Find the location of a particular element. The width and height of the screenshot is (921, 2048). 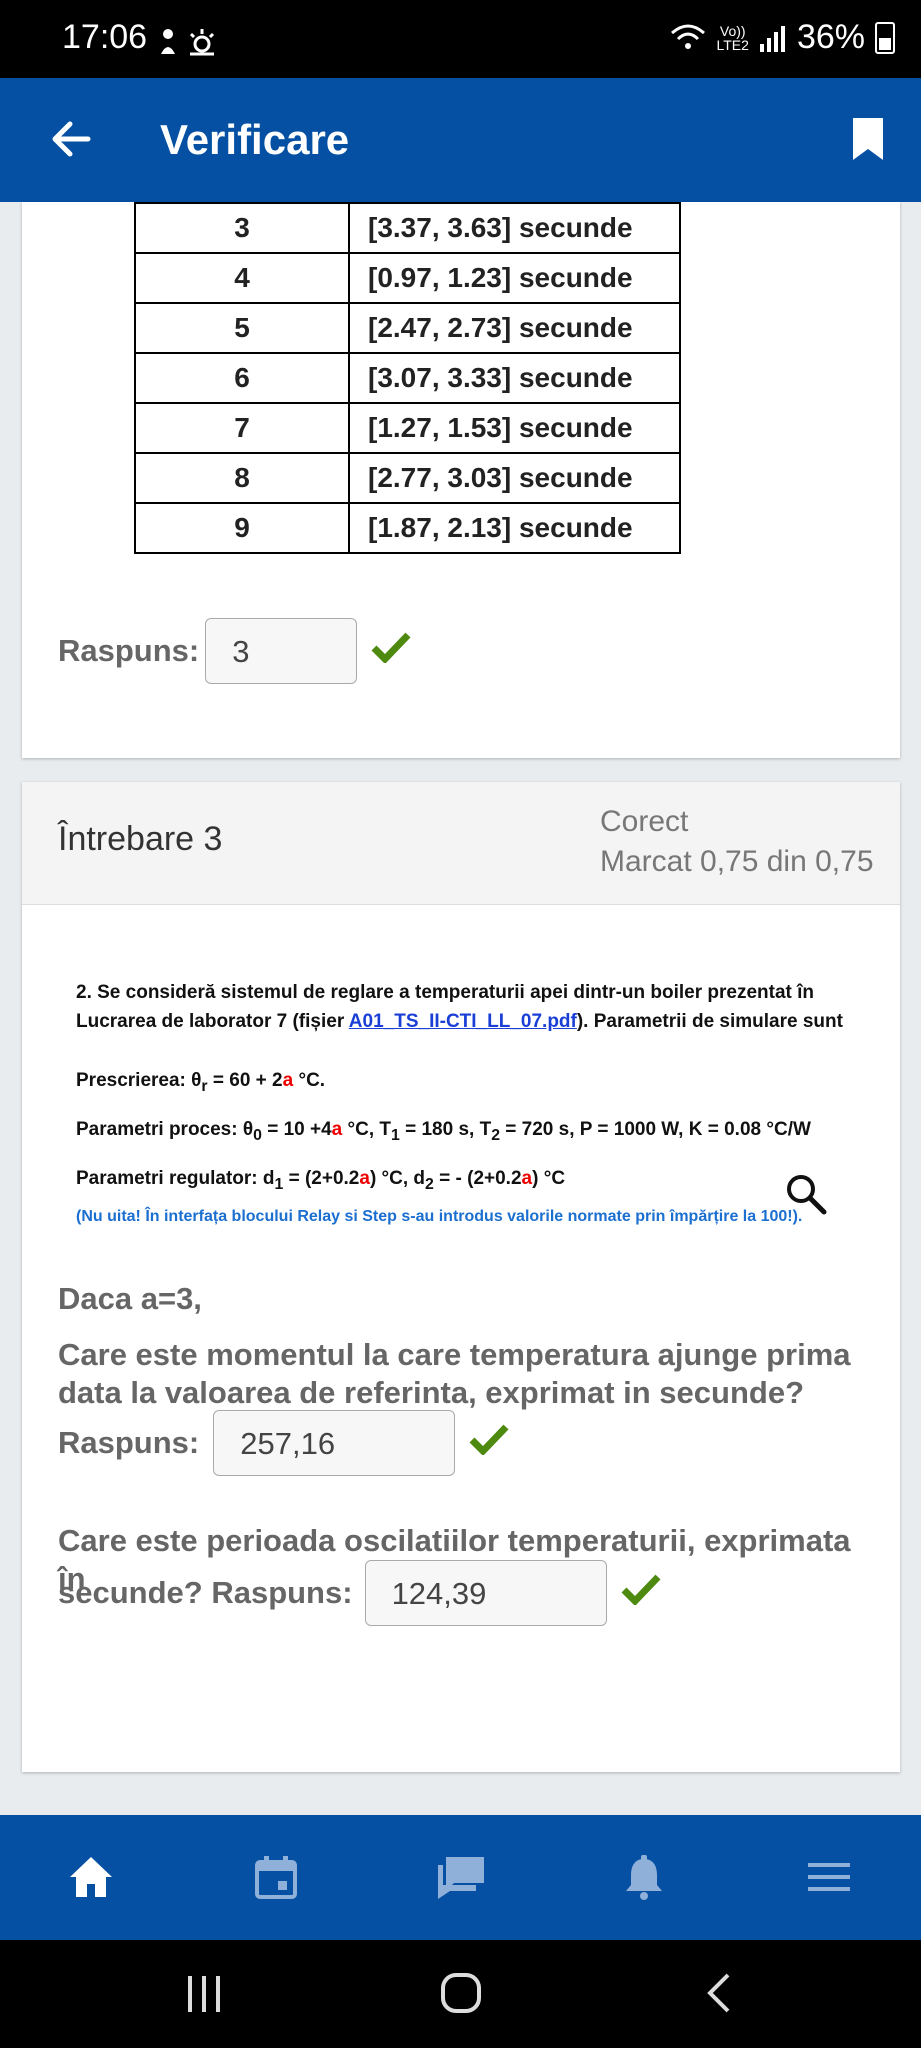

network-label: Vo)) LTE2 is located at coordinates (732, 37).